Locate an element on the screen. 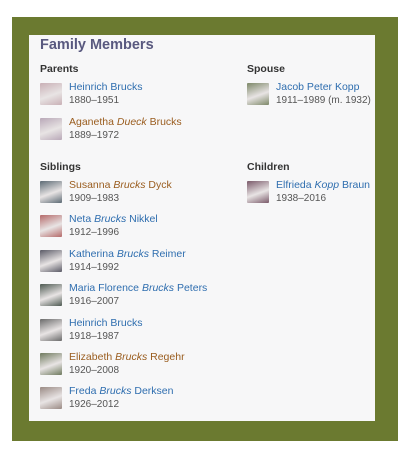 This screenshot has height=459, width=409. name-married: Nikkel is located at coordinates (142, 219).